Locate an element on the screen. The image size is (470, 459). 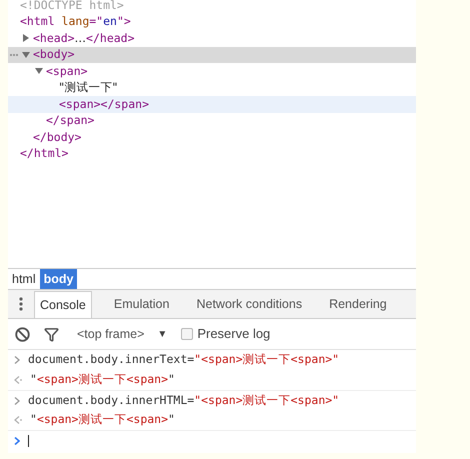
breadcrumb: body is located at coordinates (59, 279).